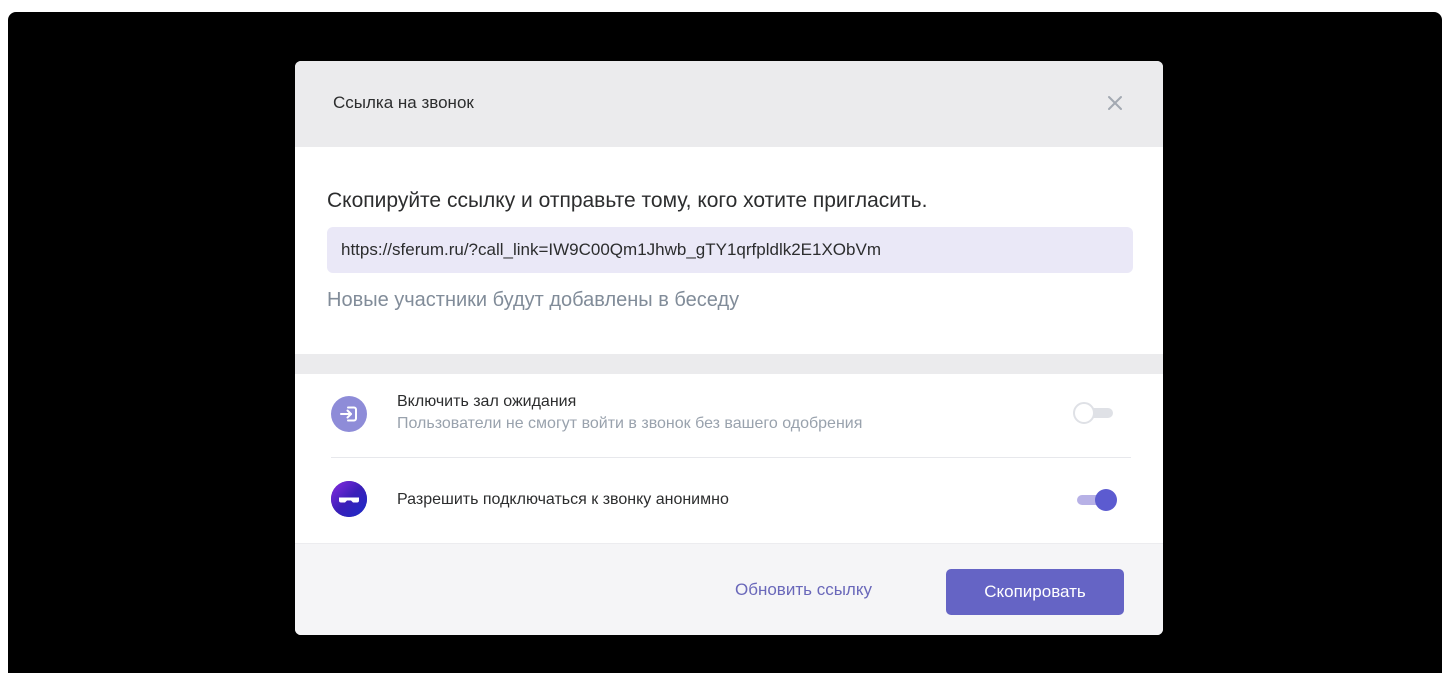 The width and height of the screenshot is (1442, 673). I want to click on setting-title: Разрешить подключаться к звонку анонимно, so click(563, 499).